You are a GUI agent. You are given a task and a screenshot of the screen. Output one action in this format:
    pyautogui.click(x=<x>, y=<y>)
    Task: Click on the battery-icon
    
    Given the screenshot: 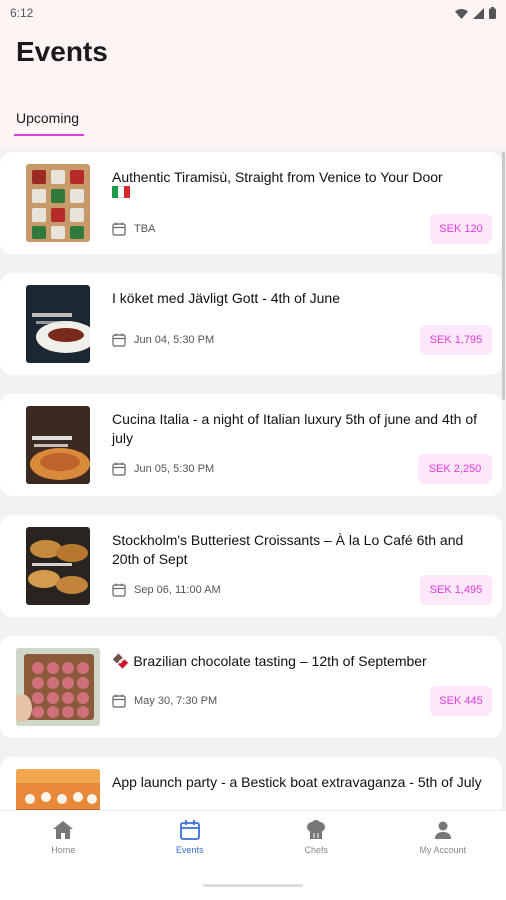 What is the action you would take?
    pyautogui.click(x=492, y=13)
    